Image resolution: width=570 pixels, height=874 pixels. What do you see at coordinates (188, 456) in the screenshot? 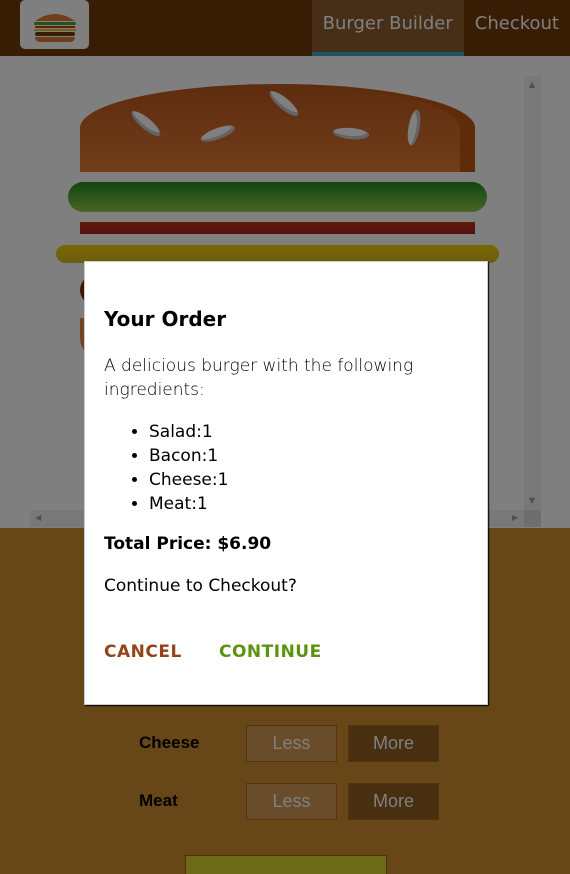
I see `list-item: Bacon:1` at bounding box center [188, 456].